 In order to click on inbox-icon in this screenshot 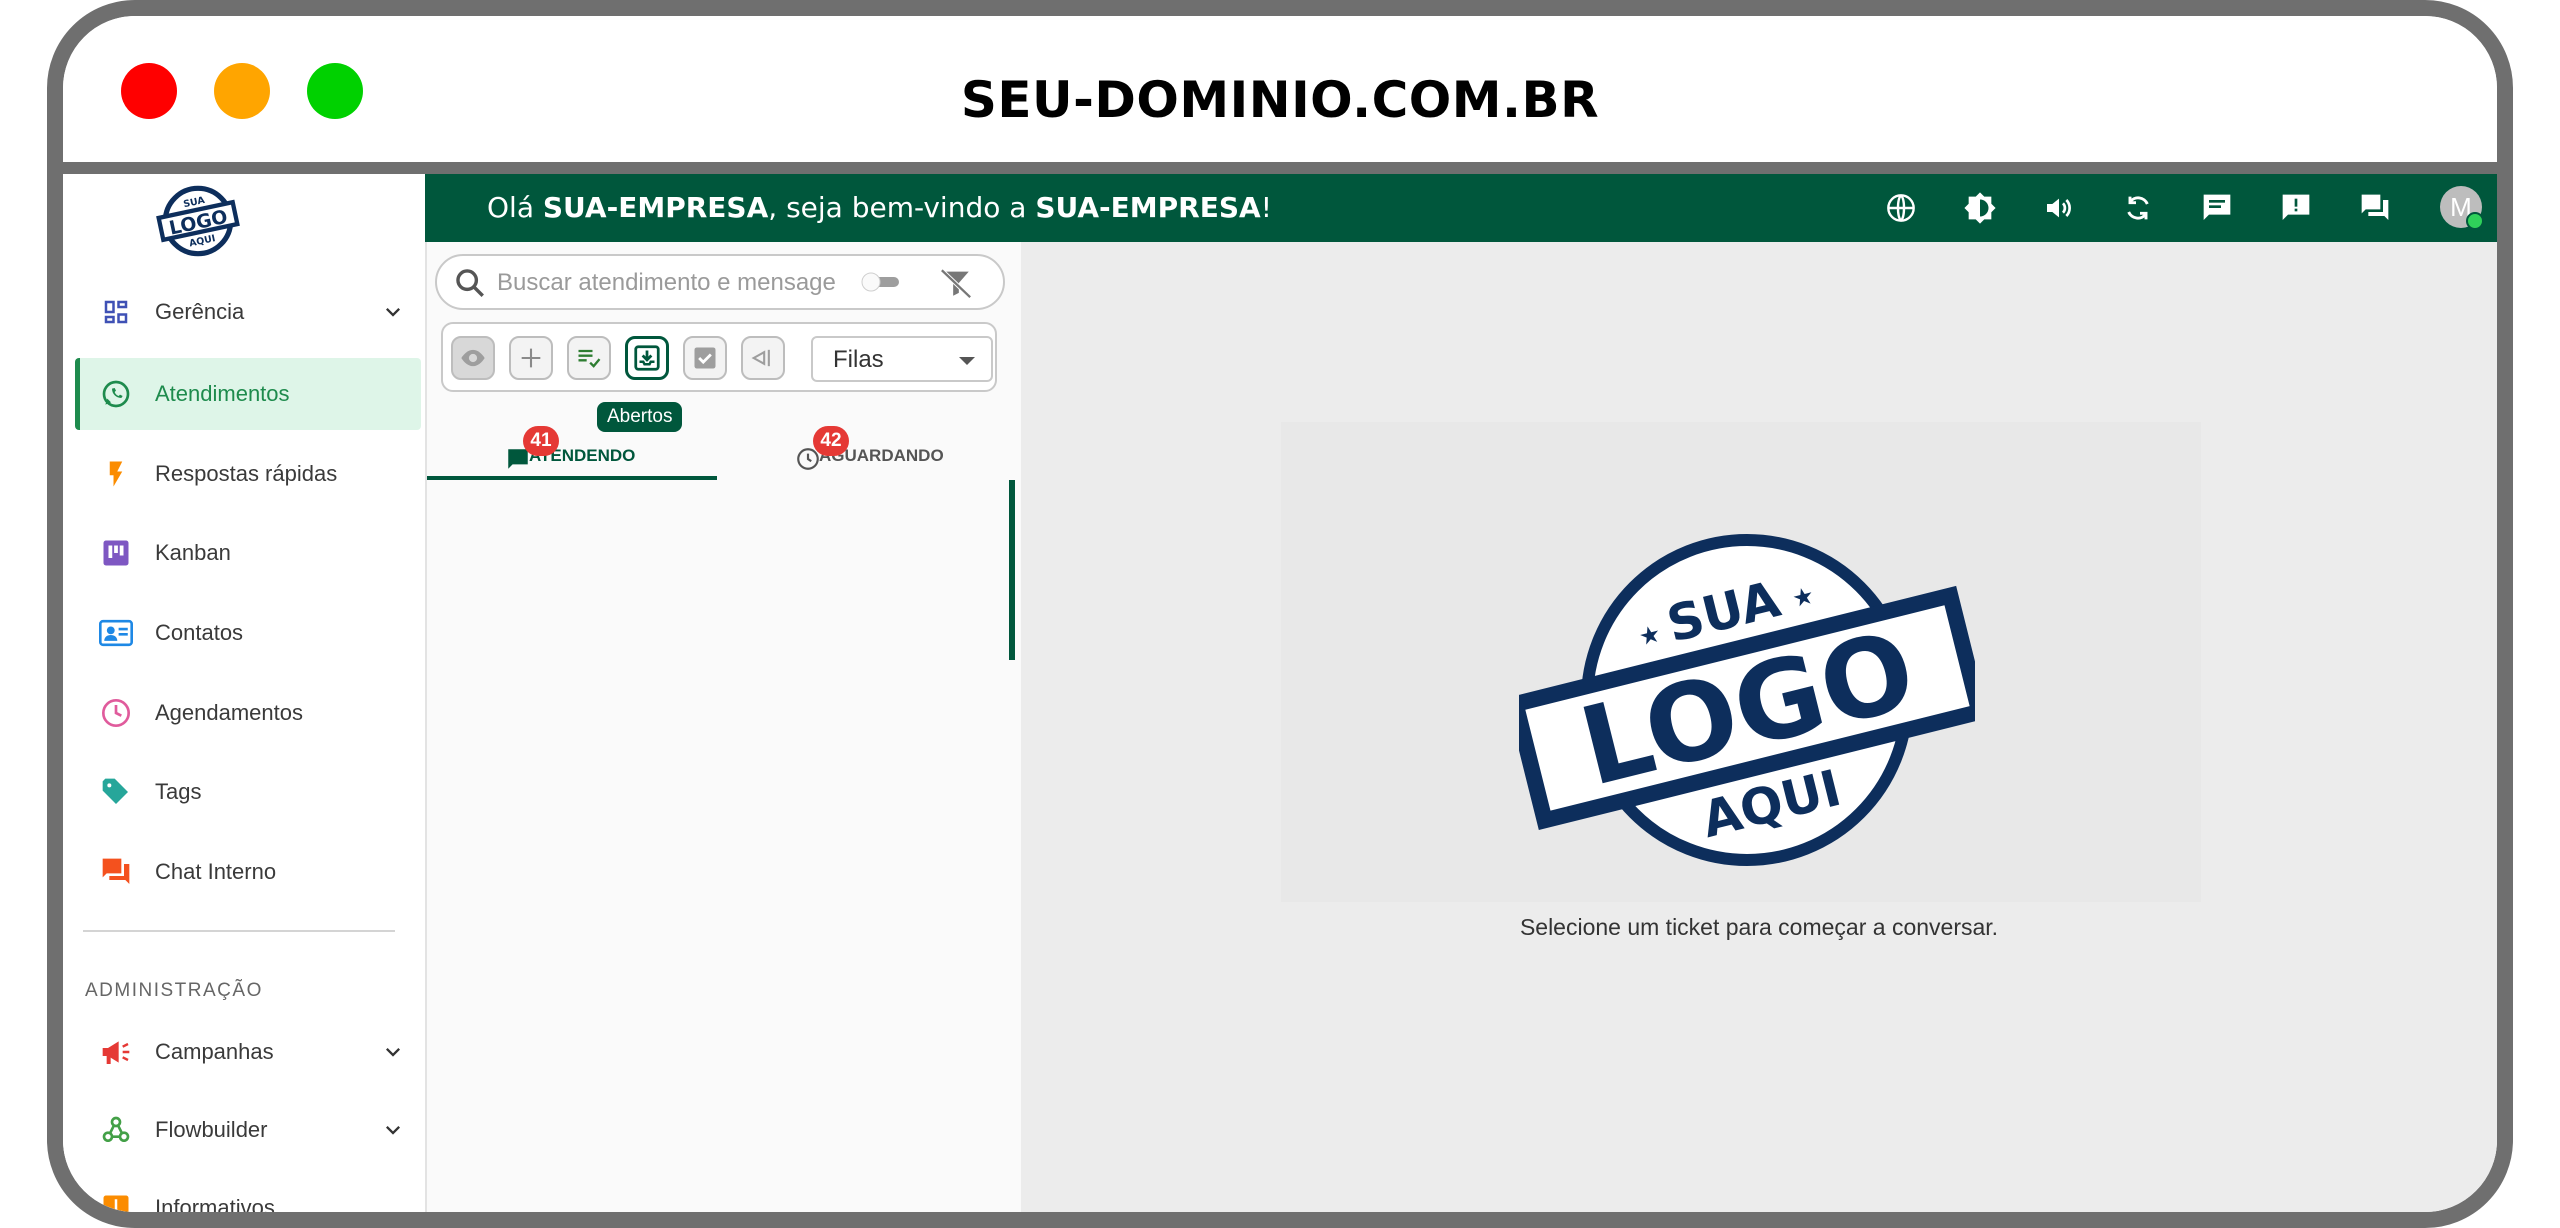, I will do `click(647, 358)`.